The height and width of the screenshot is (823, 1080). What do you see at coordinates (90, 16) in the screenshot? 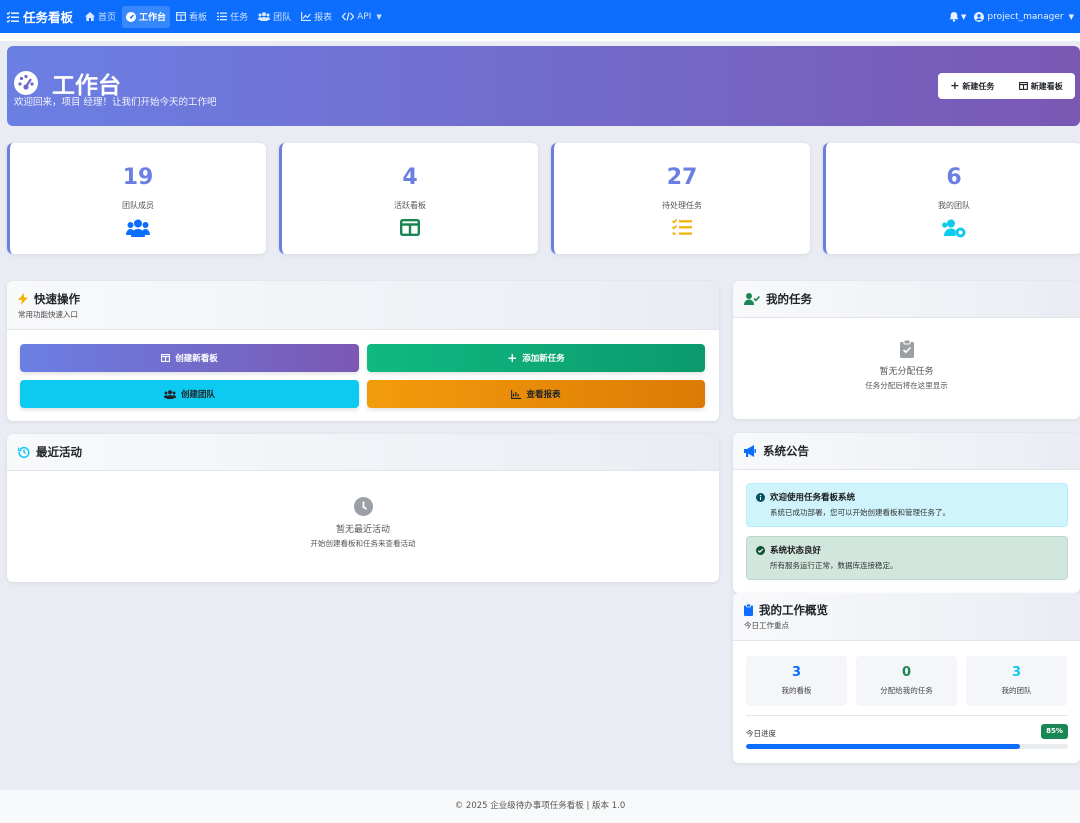
I see `home-icon` at bounding box center [90, 16].